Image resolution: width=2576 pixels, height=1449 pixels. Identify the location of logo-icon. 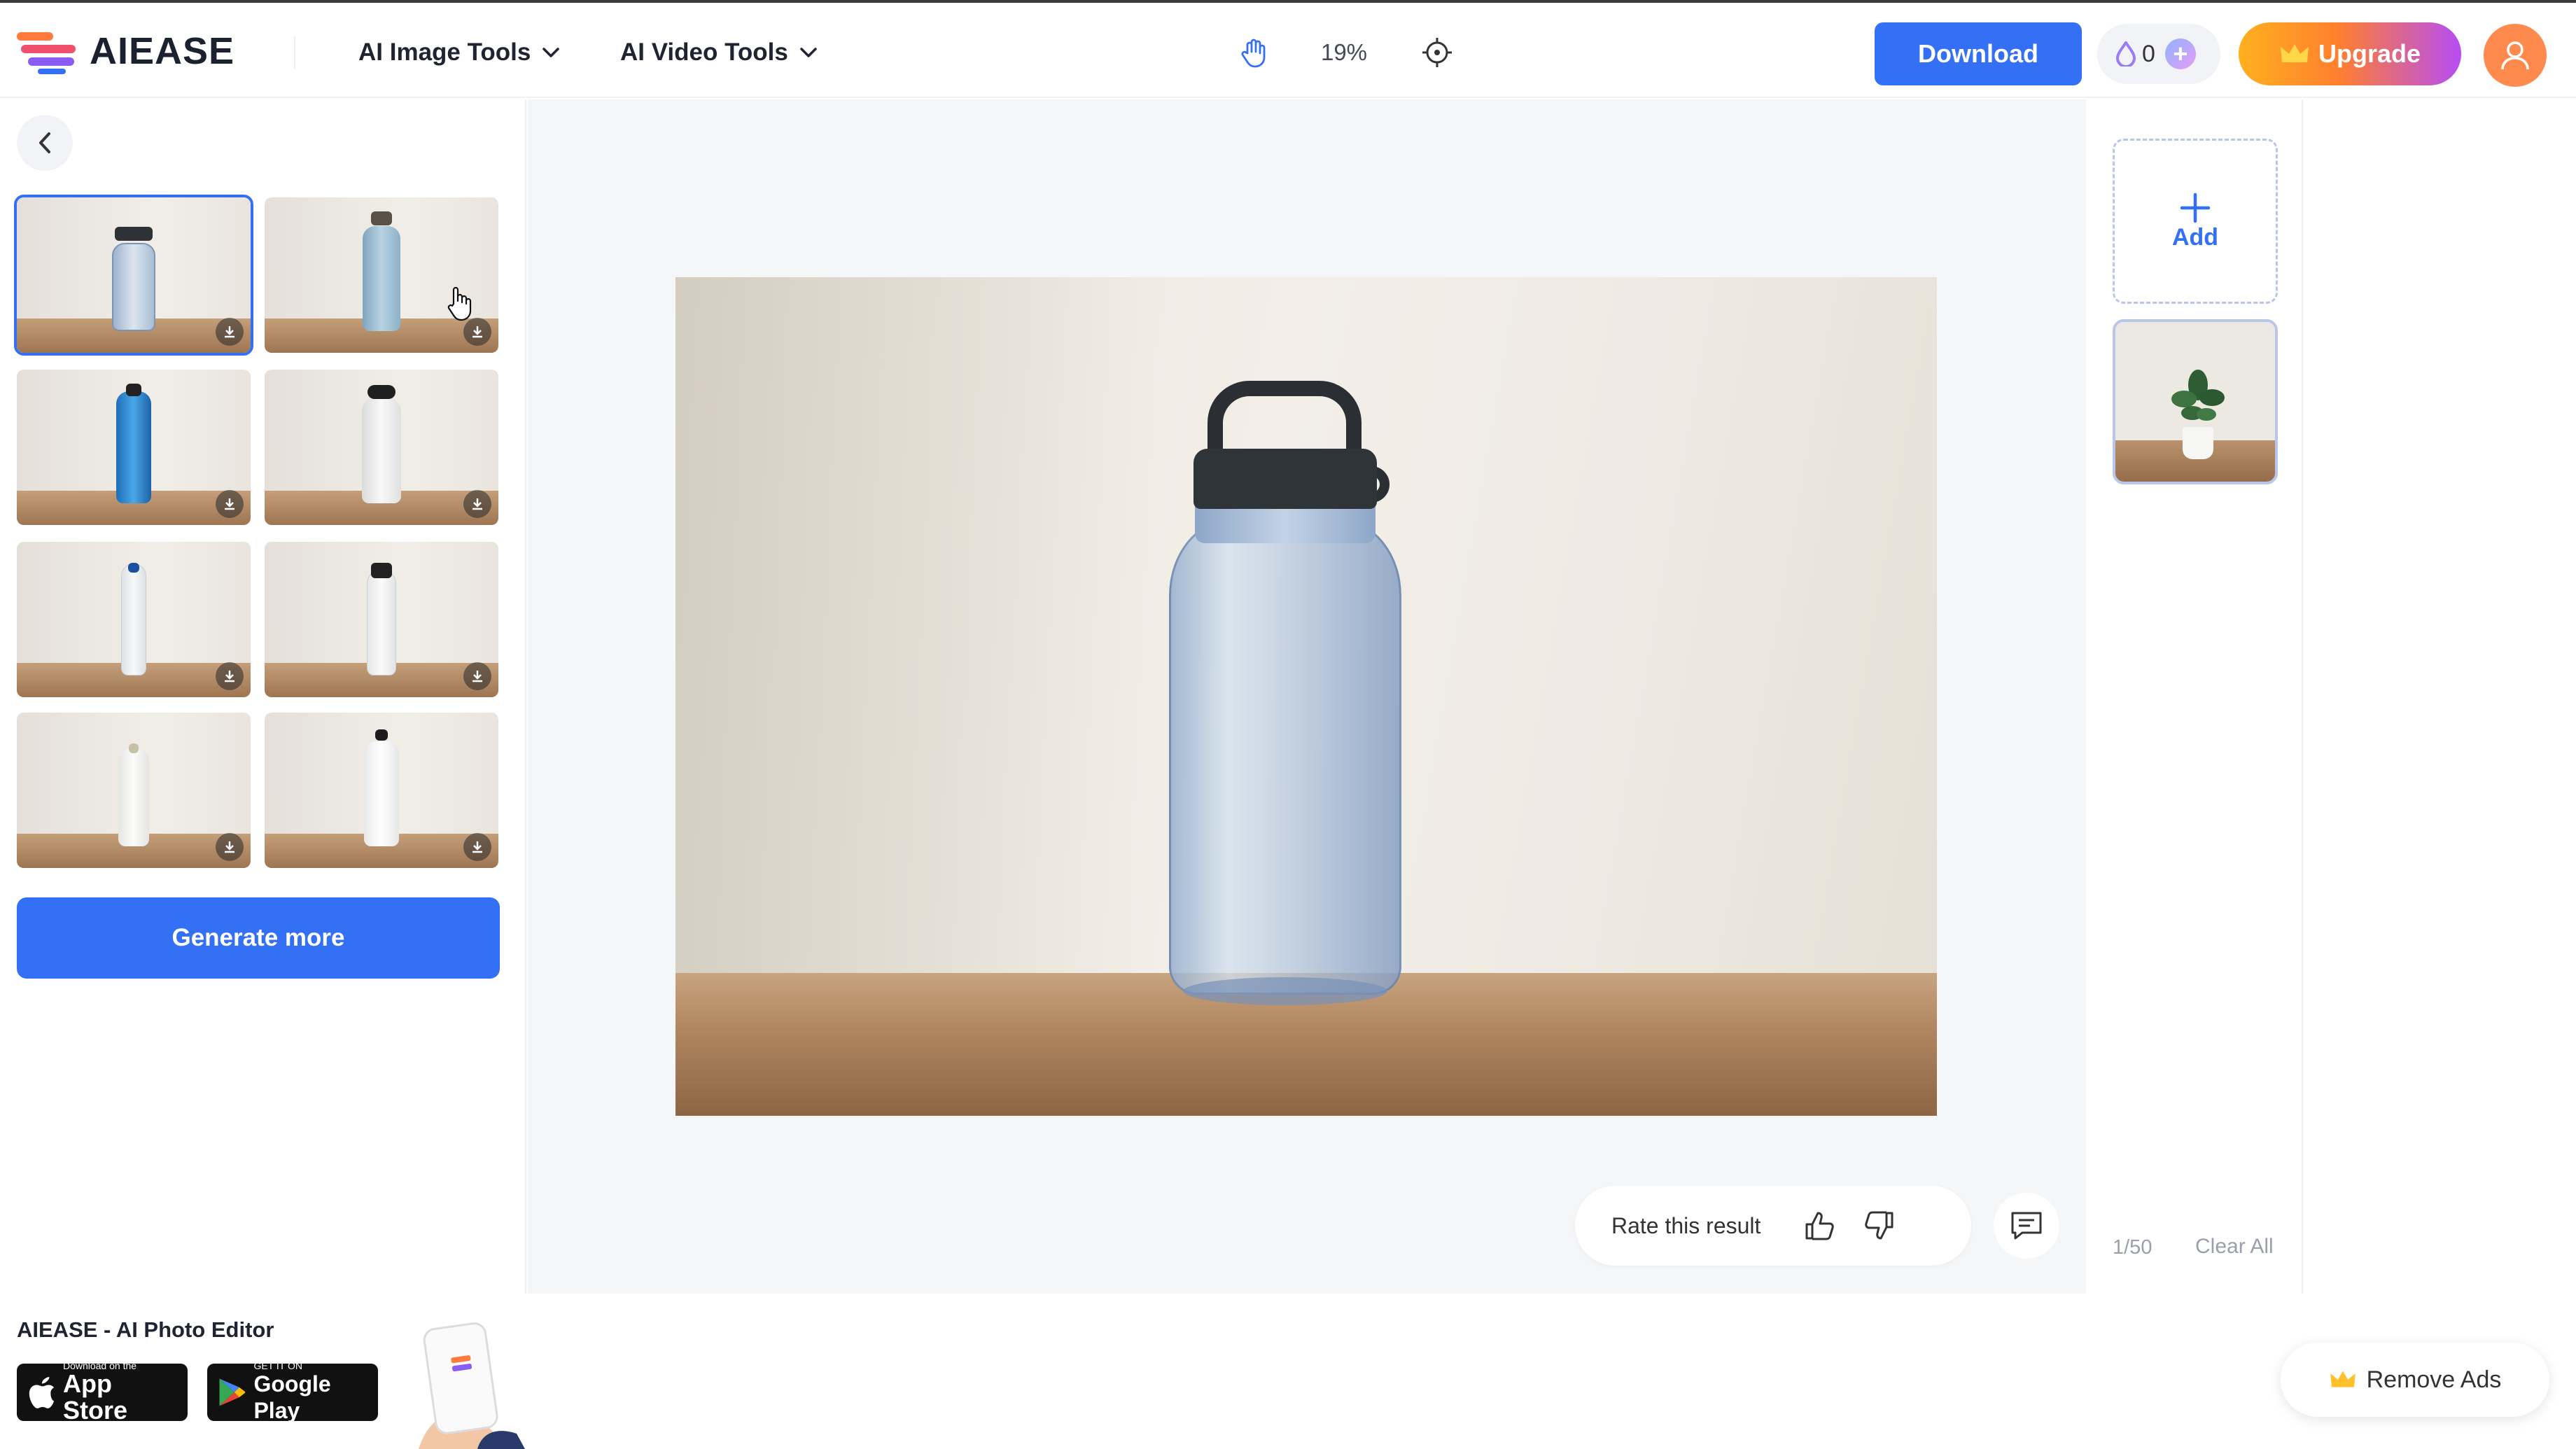
(48, 51).